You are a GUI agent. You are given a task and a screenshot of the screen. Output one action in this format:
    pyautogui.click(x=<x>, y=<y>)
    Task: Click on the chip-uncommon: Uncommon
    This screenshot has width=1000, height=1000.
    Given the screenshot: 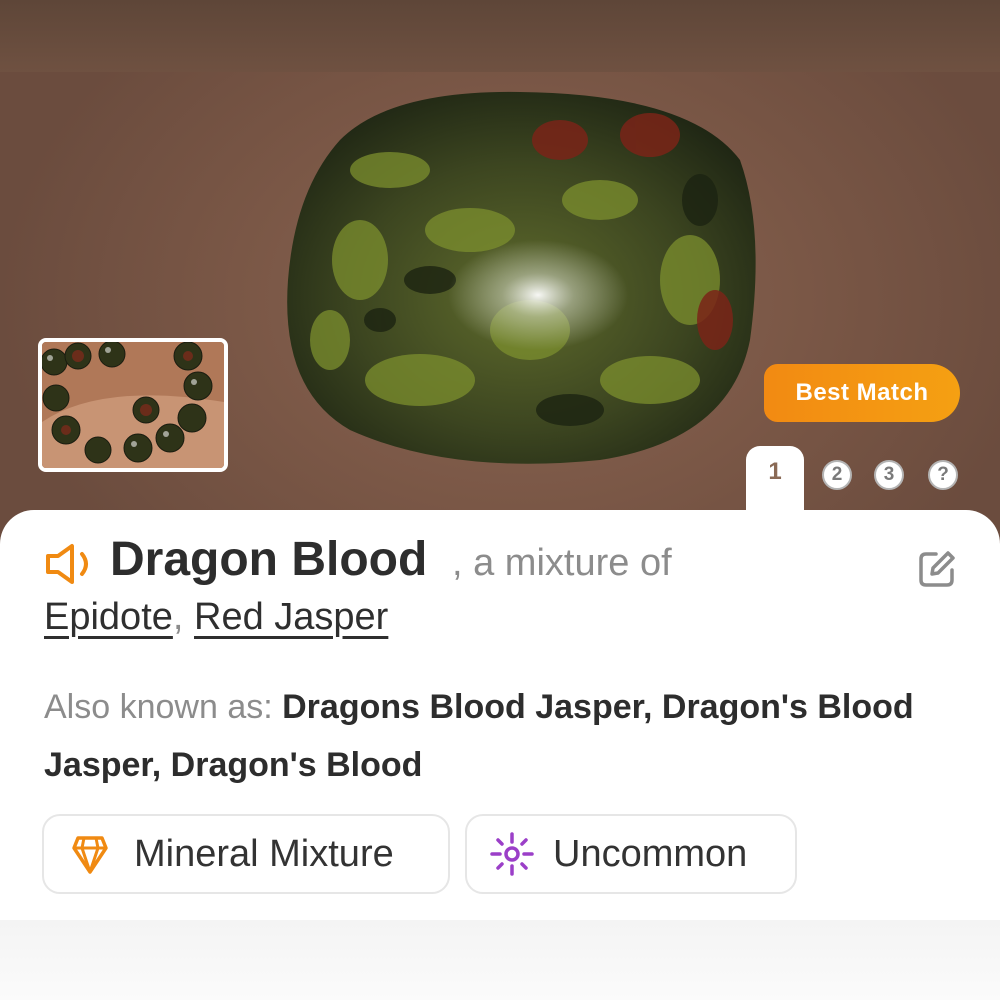 What is the action you would take?
    pyautogui.click(x=631, y=854)
    